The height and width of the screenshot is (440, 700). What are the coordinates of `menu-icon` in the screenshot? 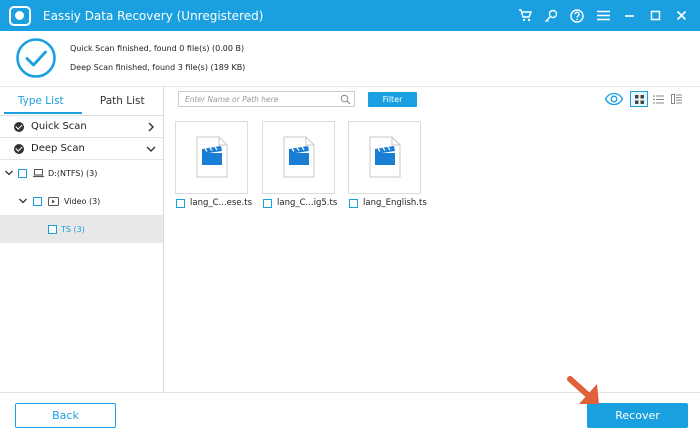 It's located at (603, 15).